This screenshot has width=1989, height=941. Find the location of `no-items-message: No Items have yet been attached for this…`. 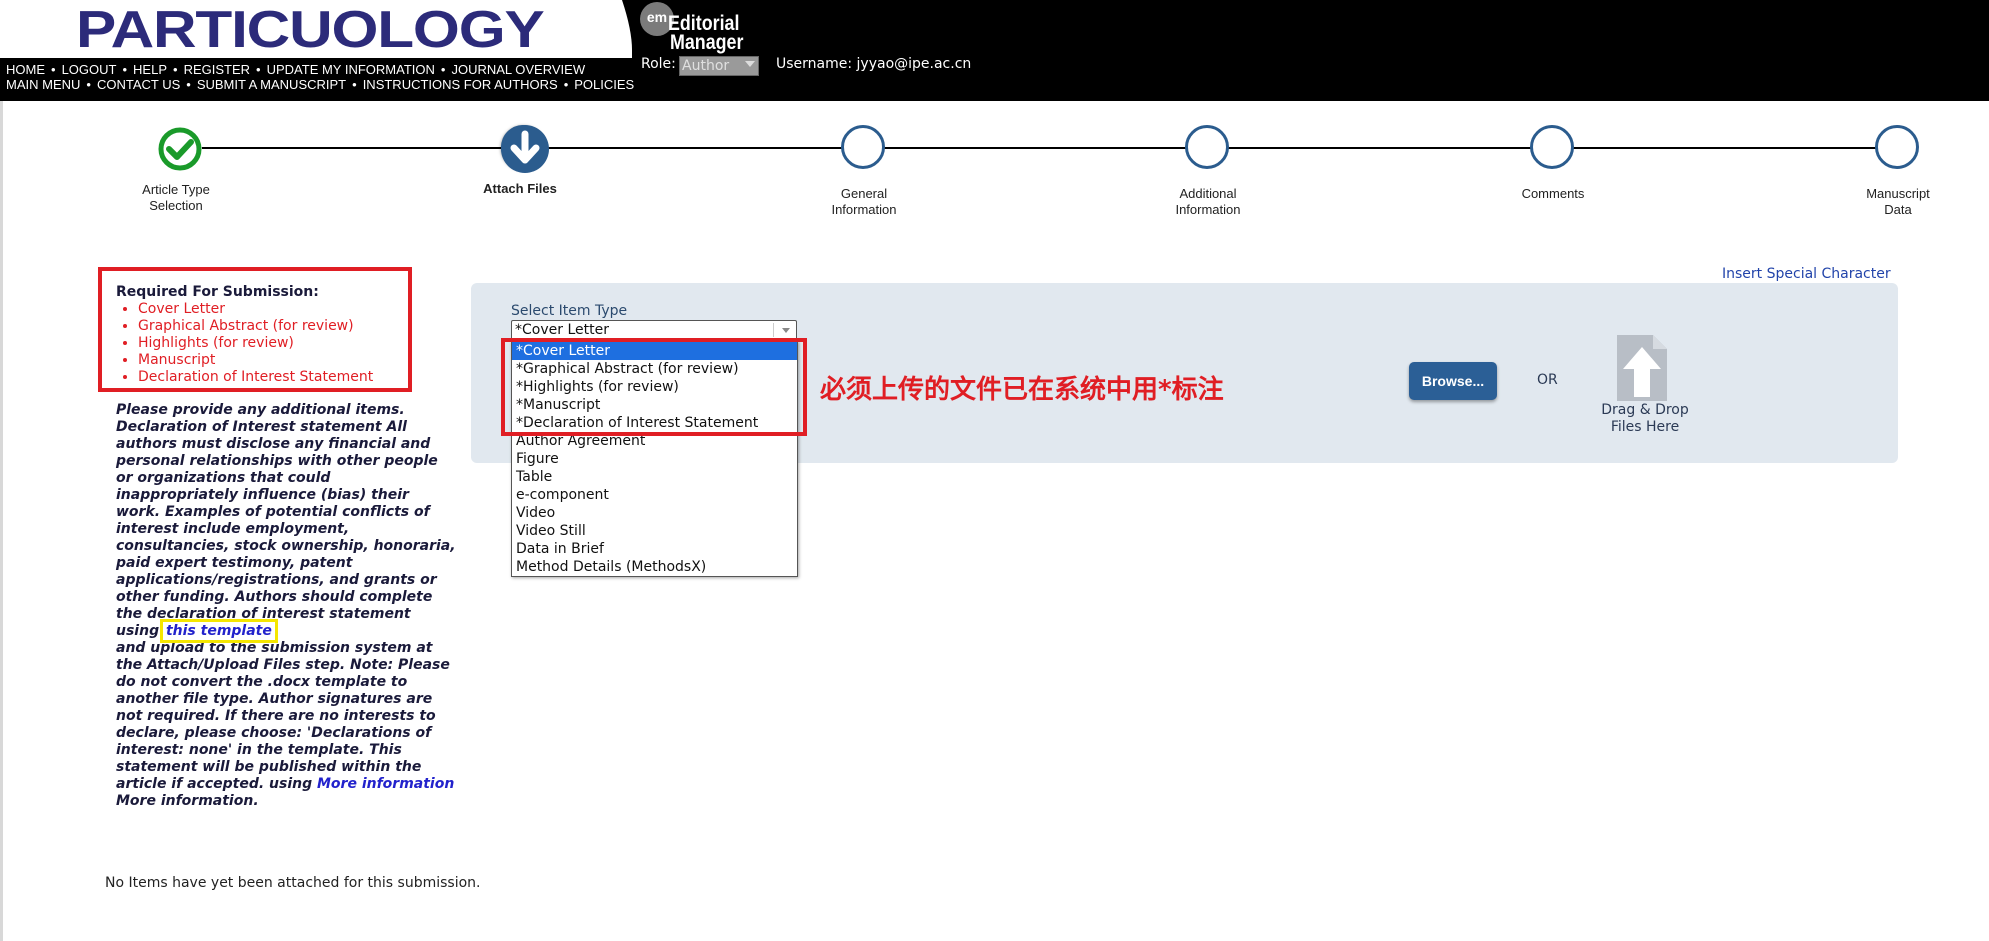

no-items-message: No Items have yet been attached for this… is located at coordinates (293, 883).